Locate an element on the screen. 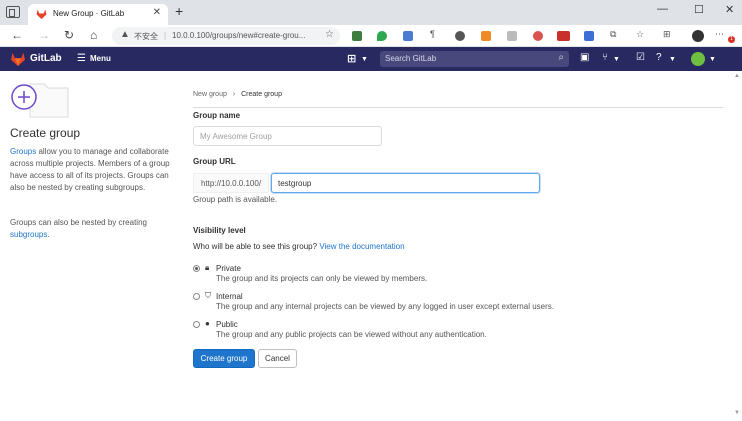  translate-icon is located at coordinates (408, 36).